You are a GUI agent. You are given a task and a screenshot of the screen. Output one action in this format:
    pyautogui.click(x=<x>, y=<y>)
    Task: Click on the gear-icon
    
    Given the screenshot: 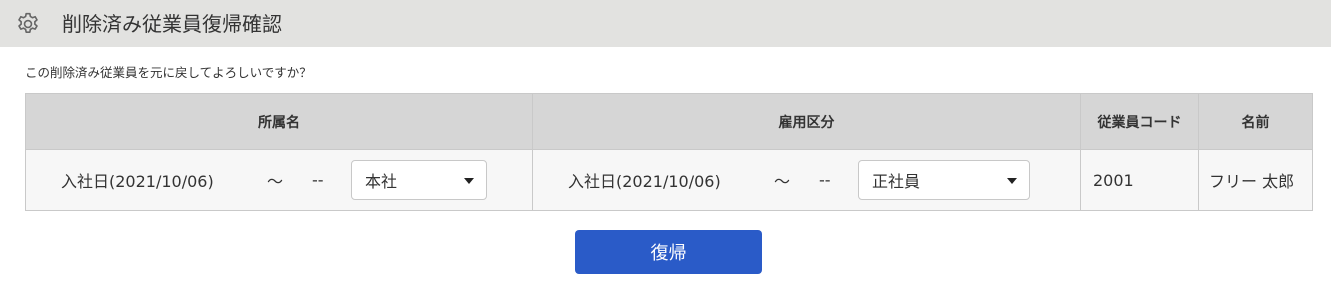 What is the action you would take?
    pyautogui.click(x=28, y=22)
    